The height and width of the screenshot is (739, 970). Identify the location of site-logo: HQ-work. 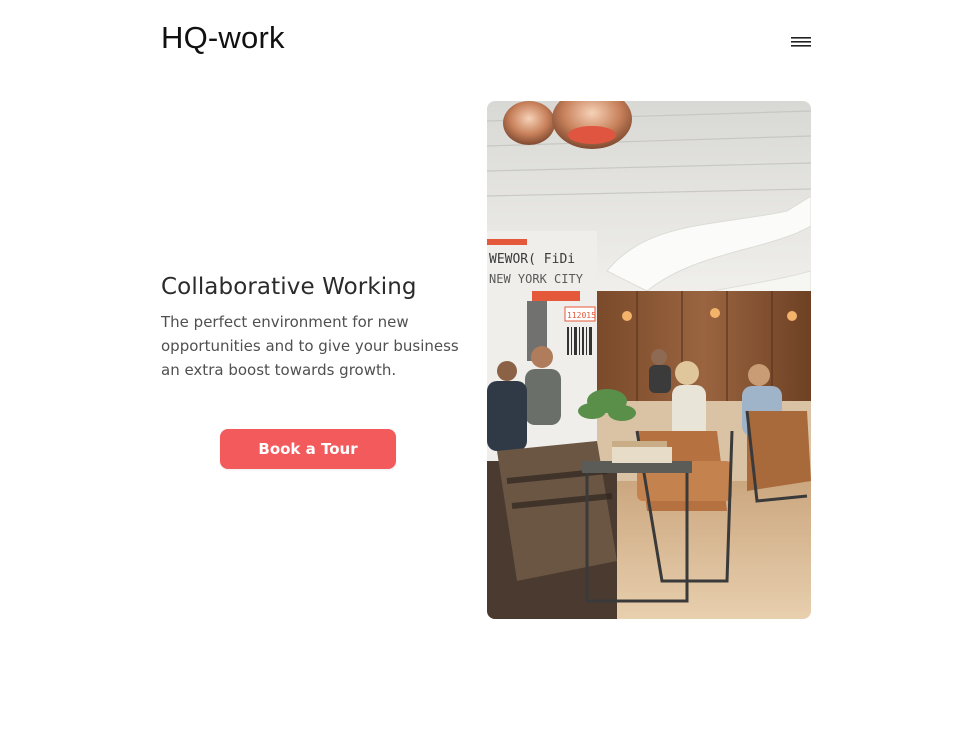
(223, 38).